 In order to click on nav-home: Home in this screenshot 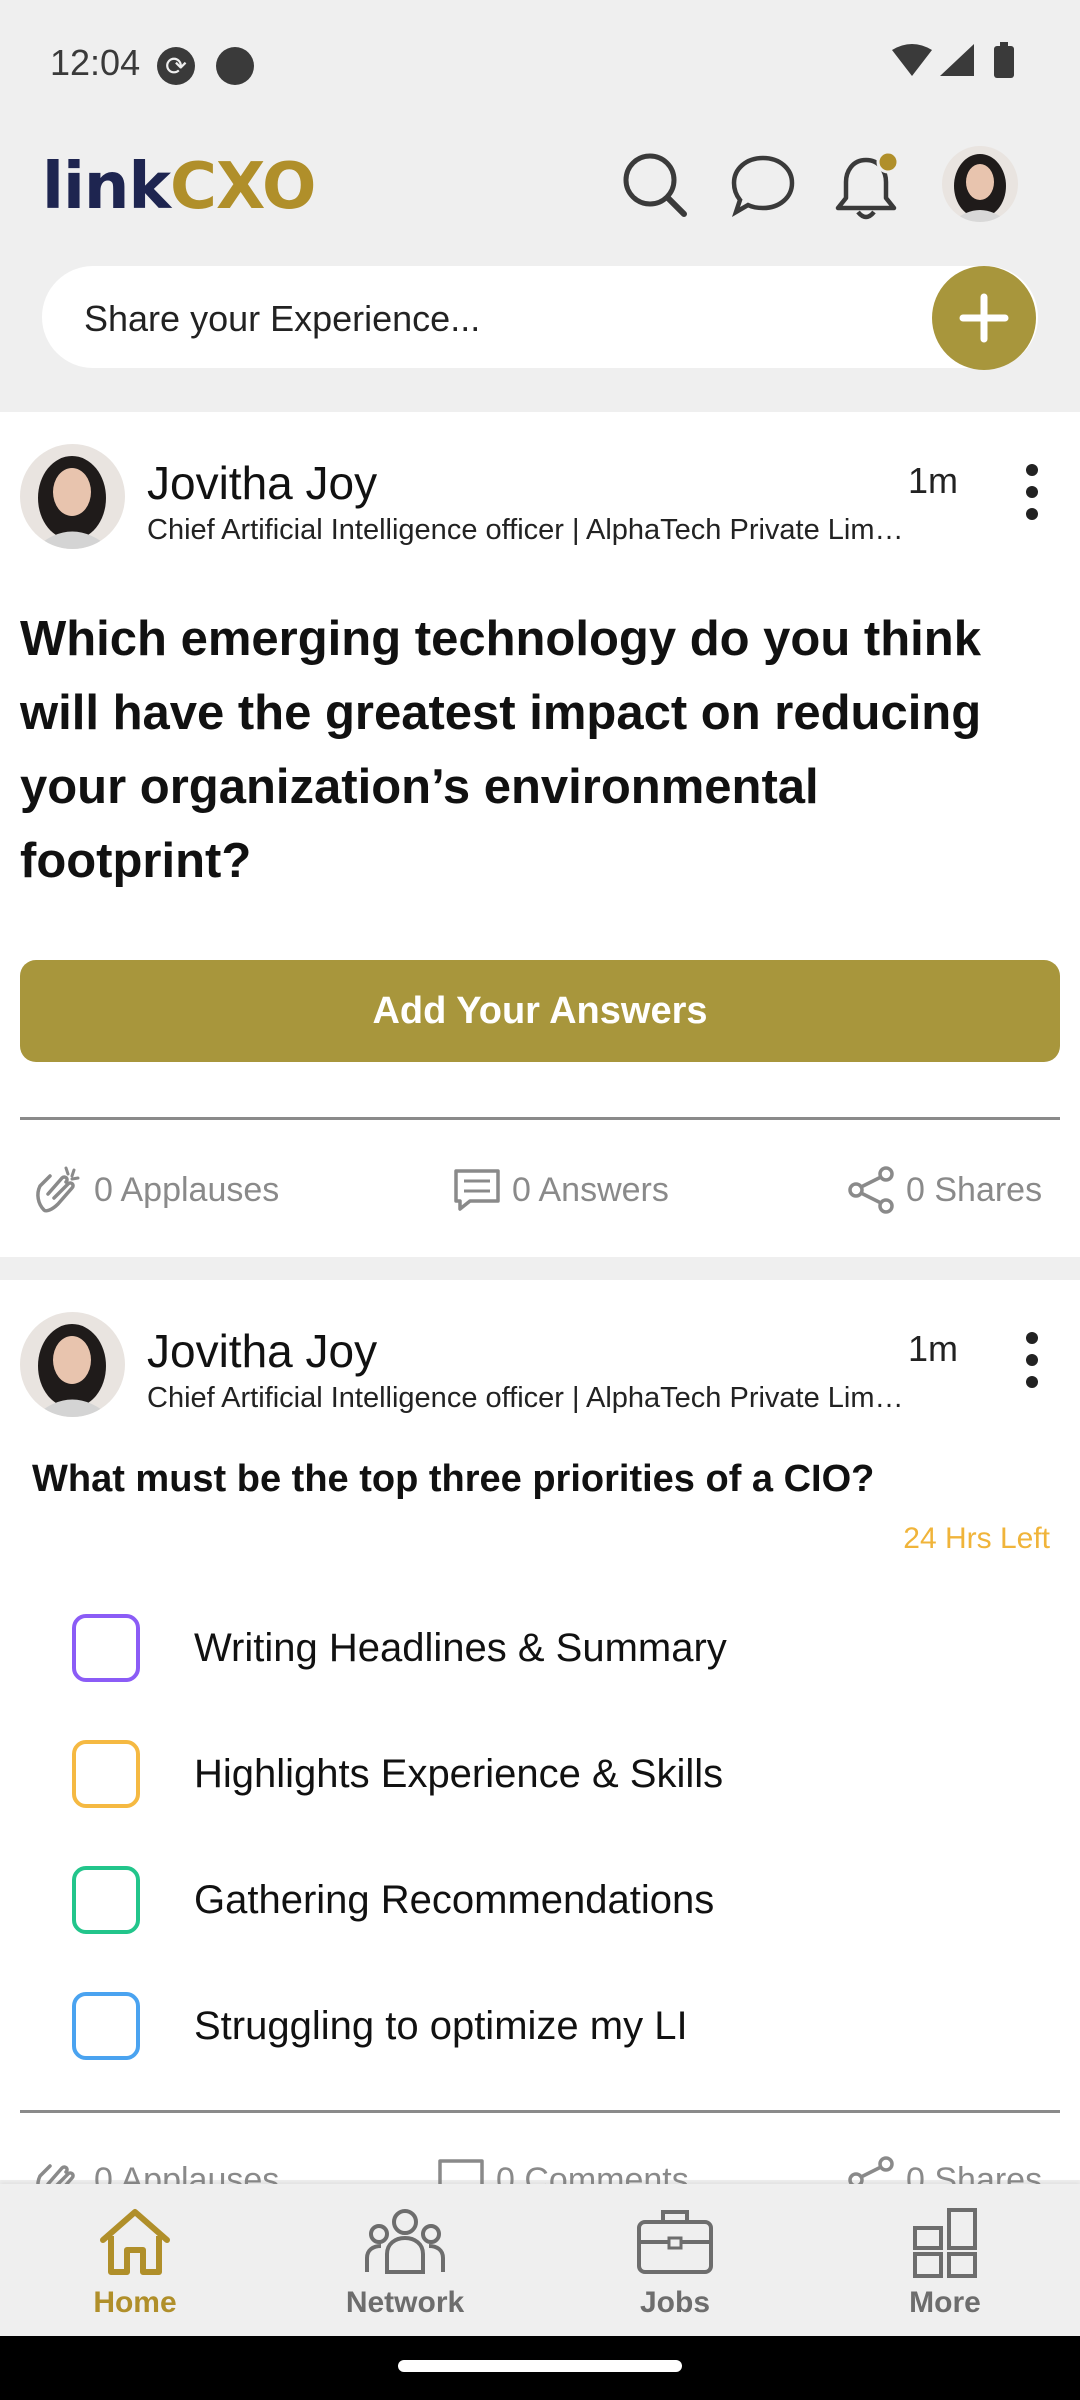, I will do `click(135, 2267)`.